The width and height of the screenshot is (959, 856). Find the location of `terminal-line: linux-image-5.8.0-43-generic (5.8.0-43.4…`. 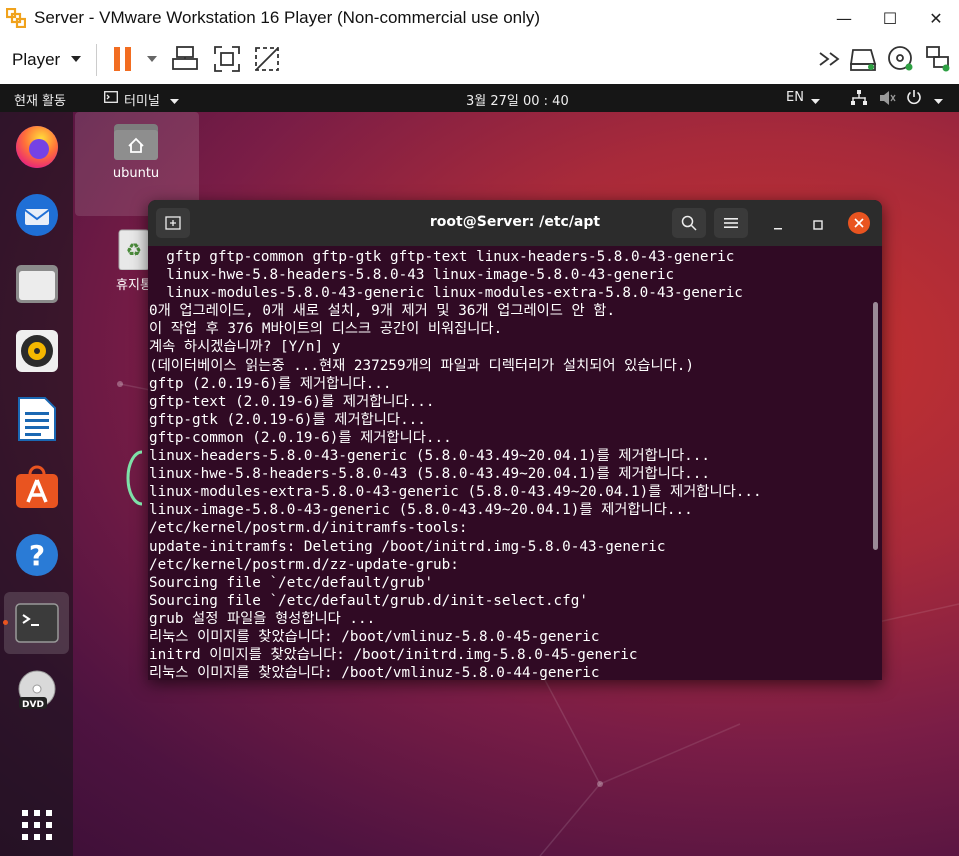

terminal-line: linux-image-5.8.0-43-generic (5.8.0-43.4… is located at coordinates (421, 510).